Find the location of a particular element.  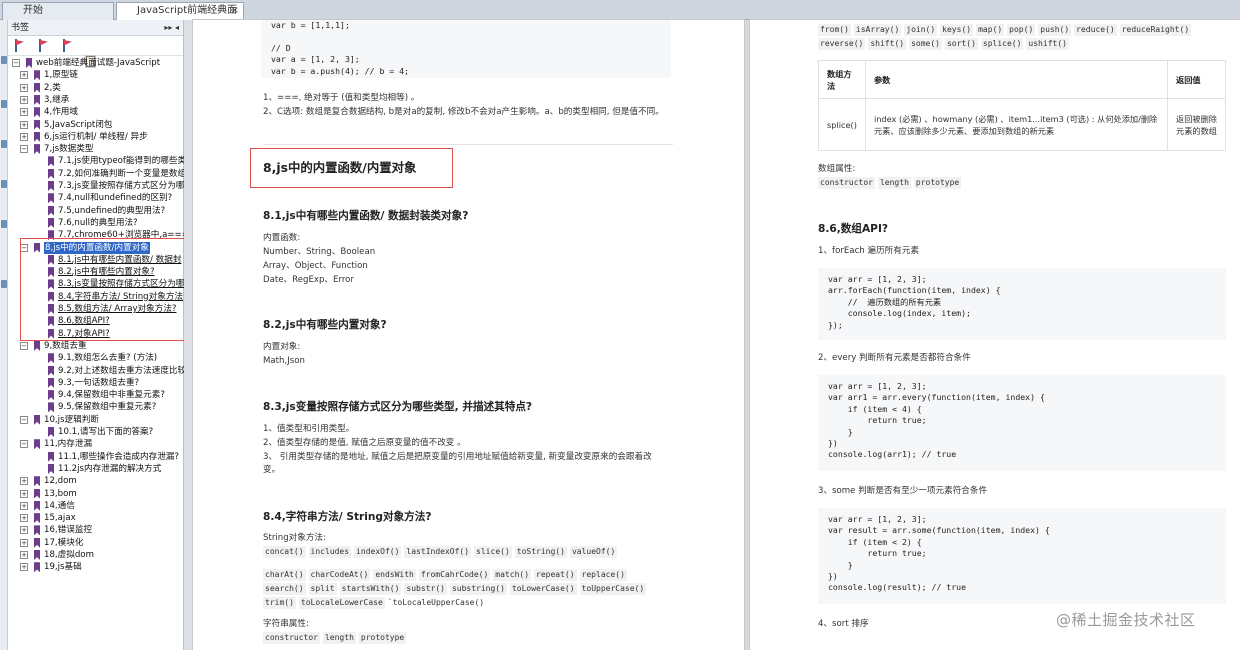

method-chip: charAt() is located at coordinates (284, 575).